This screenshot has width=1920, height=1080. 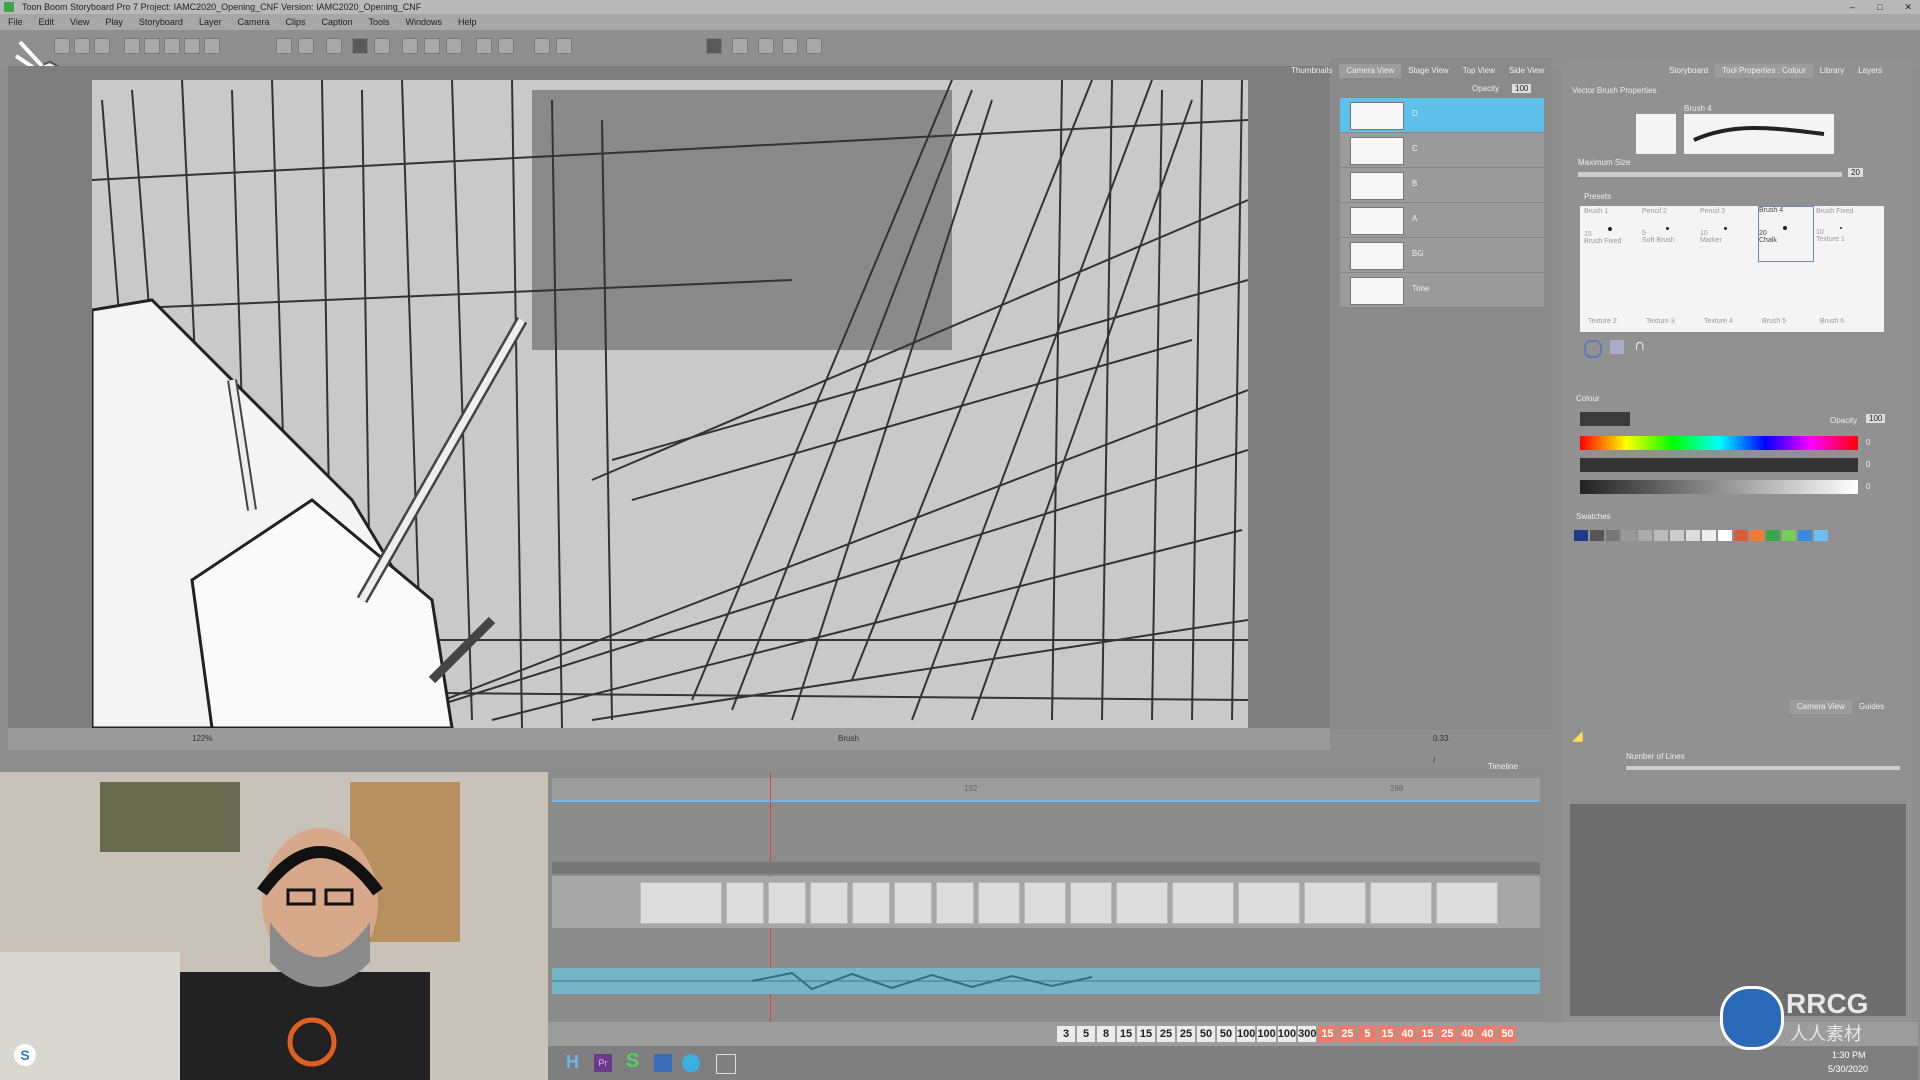 What do you see at coordinates (295, 22) in the screenshot?
I see `menu-clips: Clips` at bounding box center [295, 22].